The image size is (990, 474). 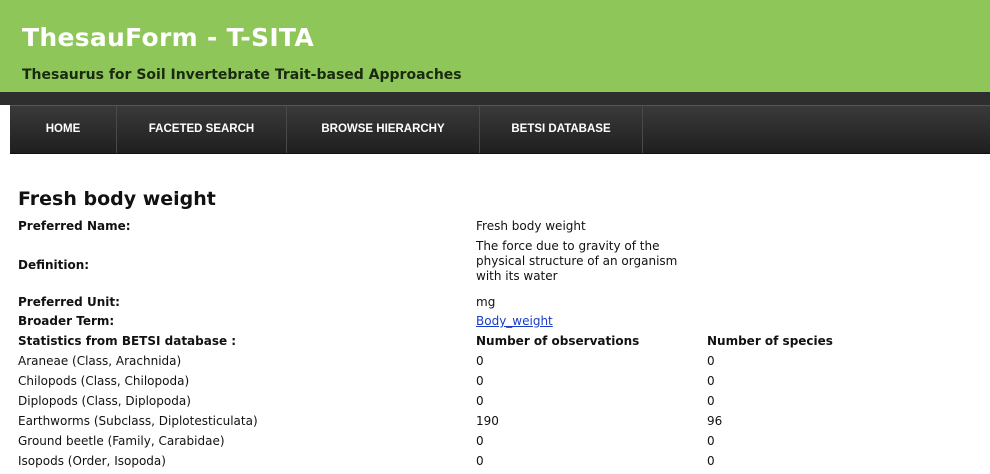 What do you see at coordinates (92, 461) in the screenshot?
I see `table-row-taxon: Isopods (Order, Isopoda)` at bounding box center [92, 461].